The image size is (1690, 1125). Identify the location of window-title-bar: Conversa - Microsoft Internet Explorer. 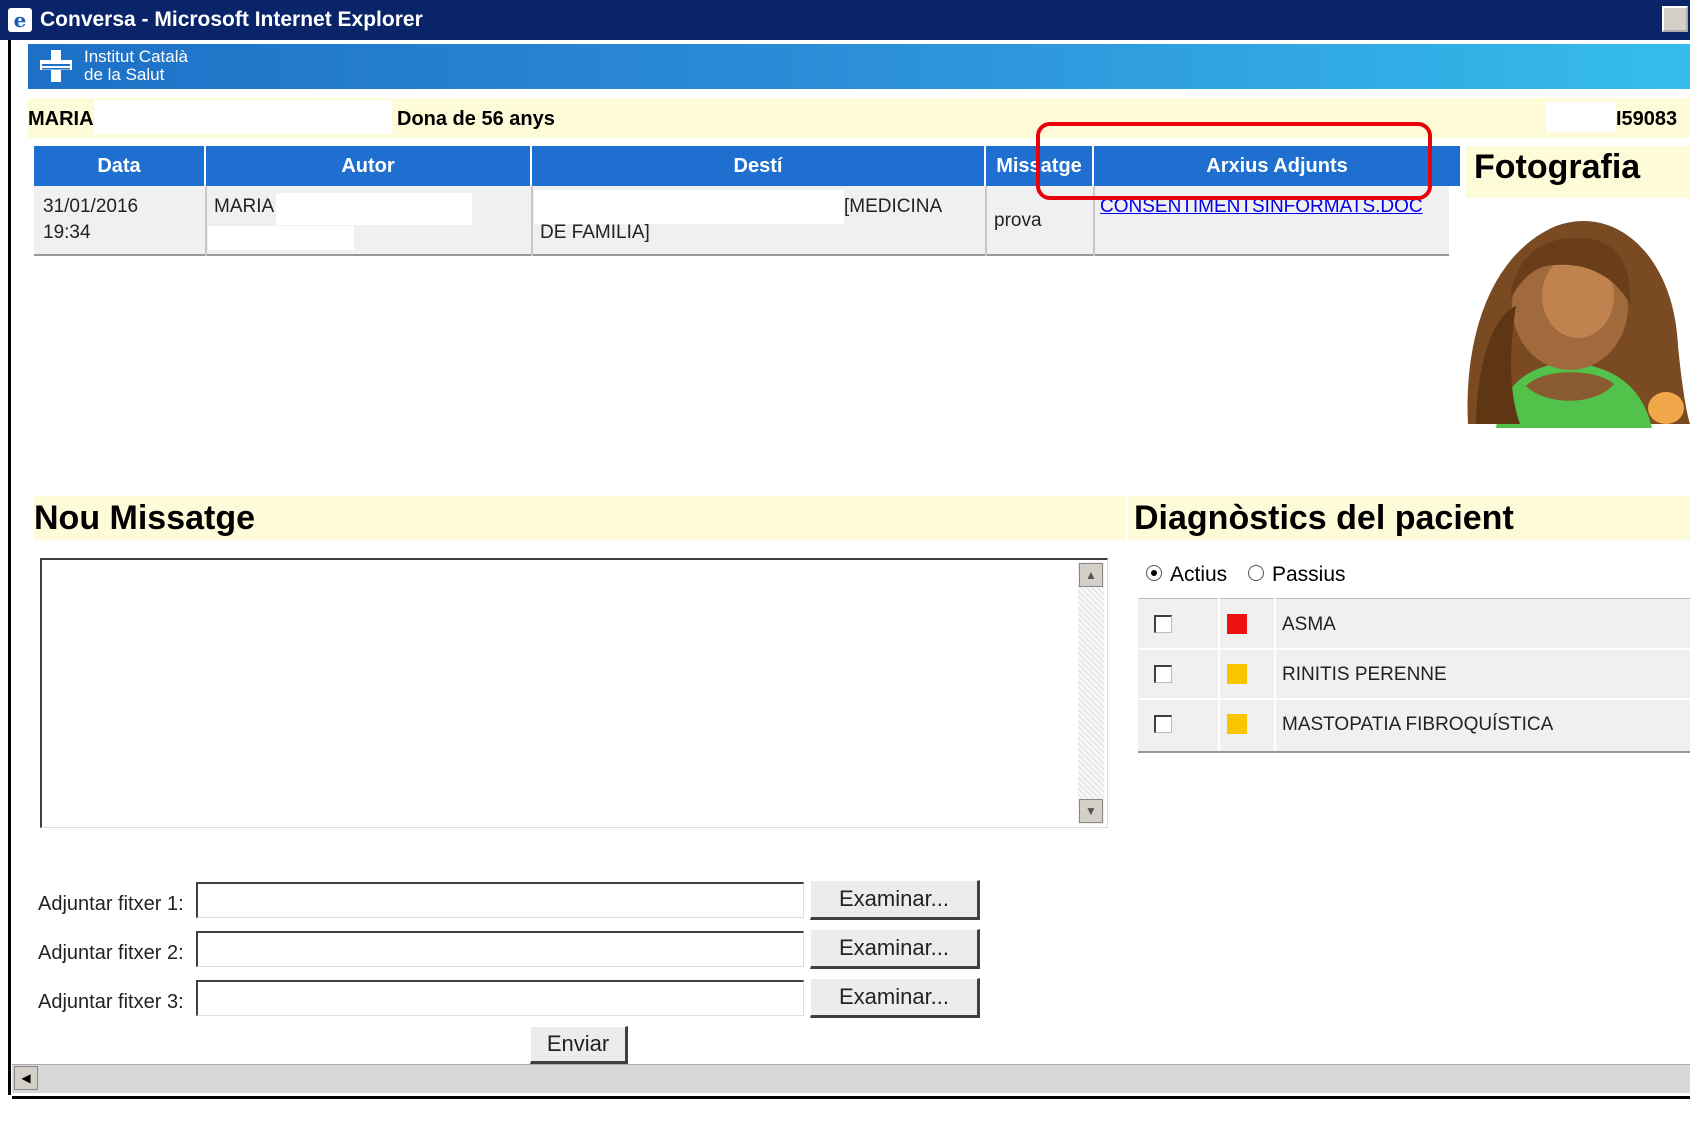
(845, 20).